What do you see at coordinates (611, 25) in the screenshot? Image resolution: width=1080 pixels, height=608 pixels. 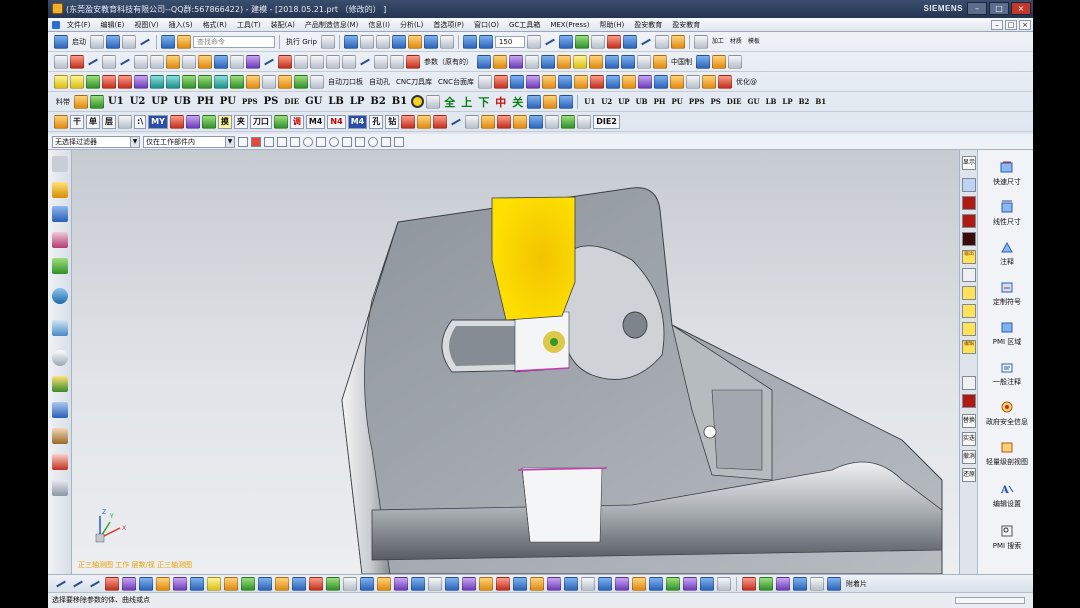 I see `menu-help: 帮助(H)` at bounding box center [611, 25].